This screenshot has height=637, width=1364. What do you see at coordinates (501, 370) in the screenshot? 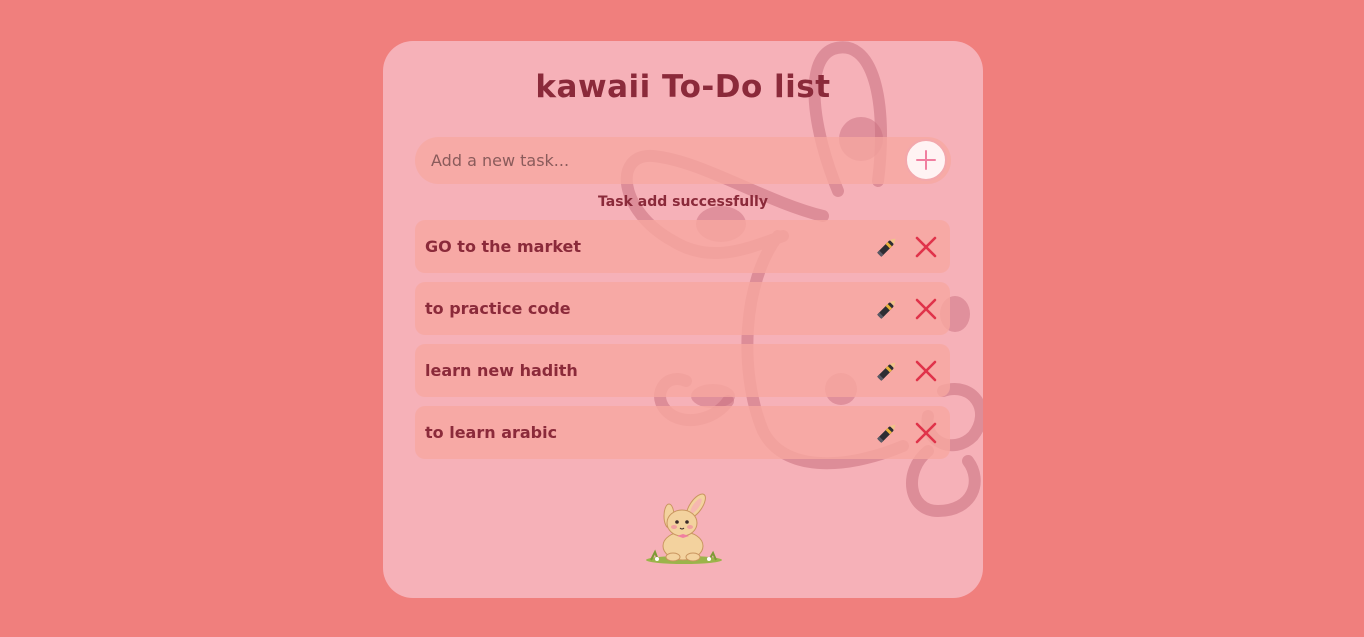
I see `task-text: learn new hadith` at bounding box center [501, 370].